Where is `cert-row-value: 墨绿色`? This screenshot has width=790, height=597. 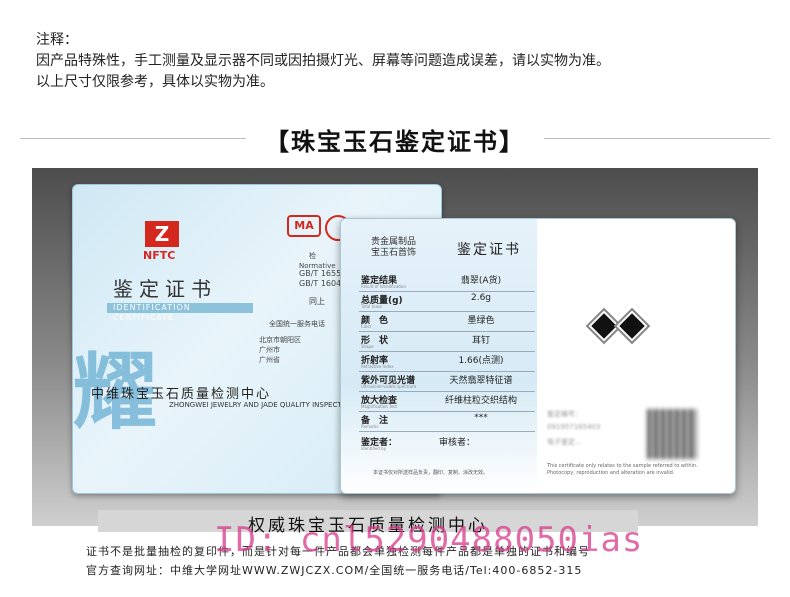 cert-row-value: 墨绿色 is located at coordinates (481, 321).